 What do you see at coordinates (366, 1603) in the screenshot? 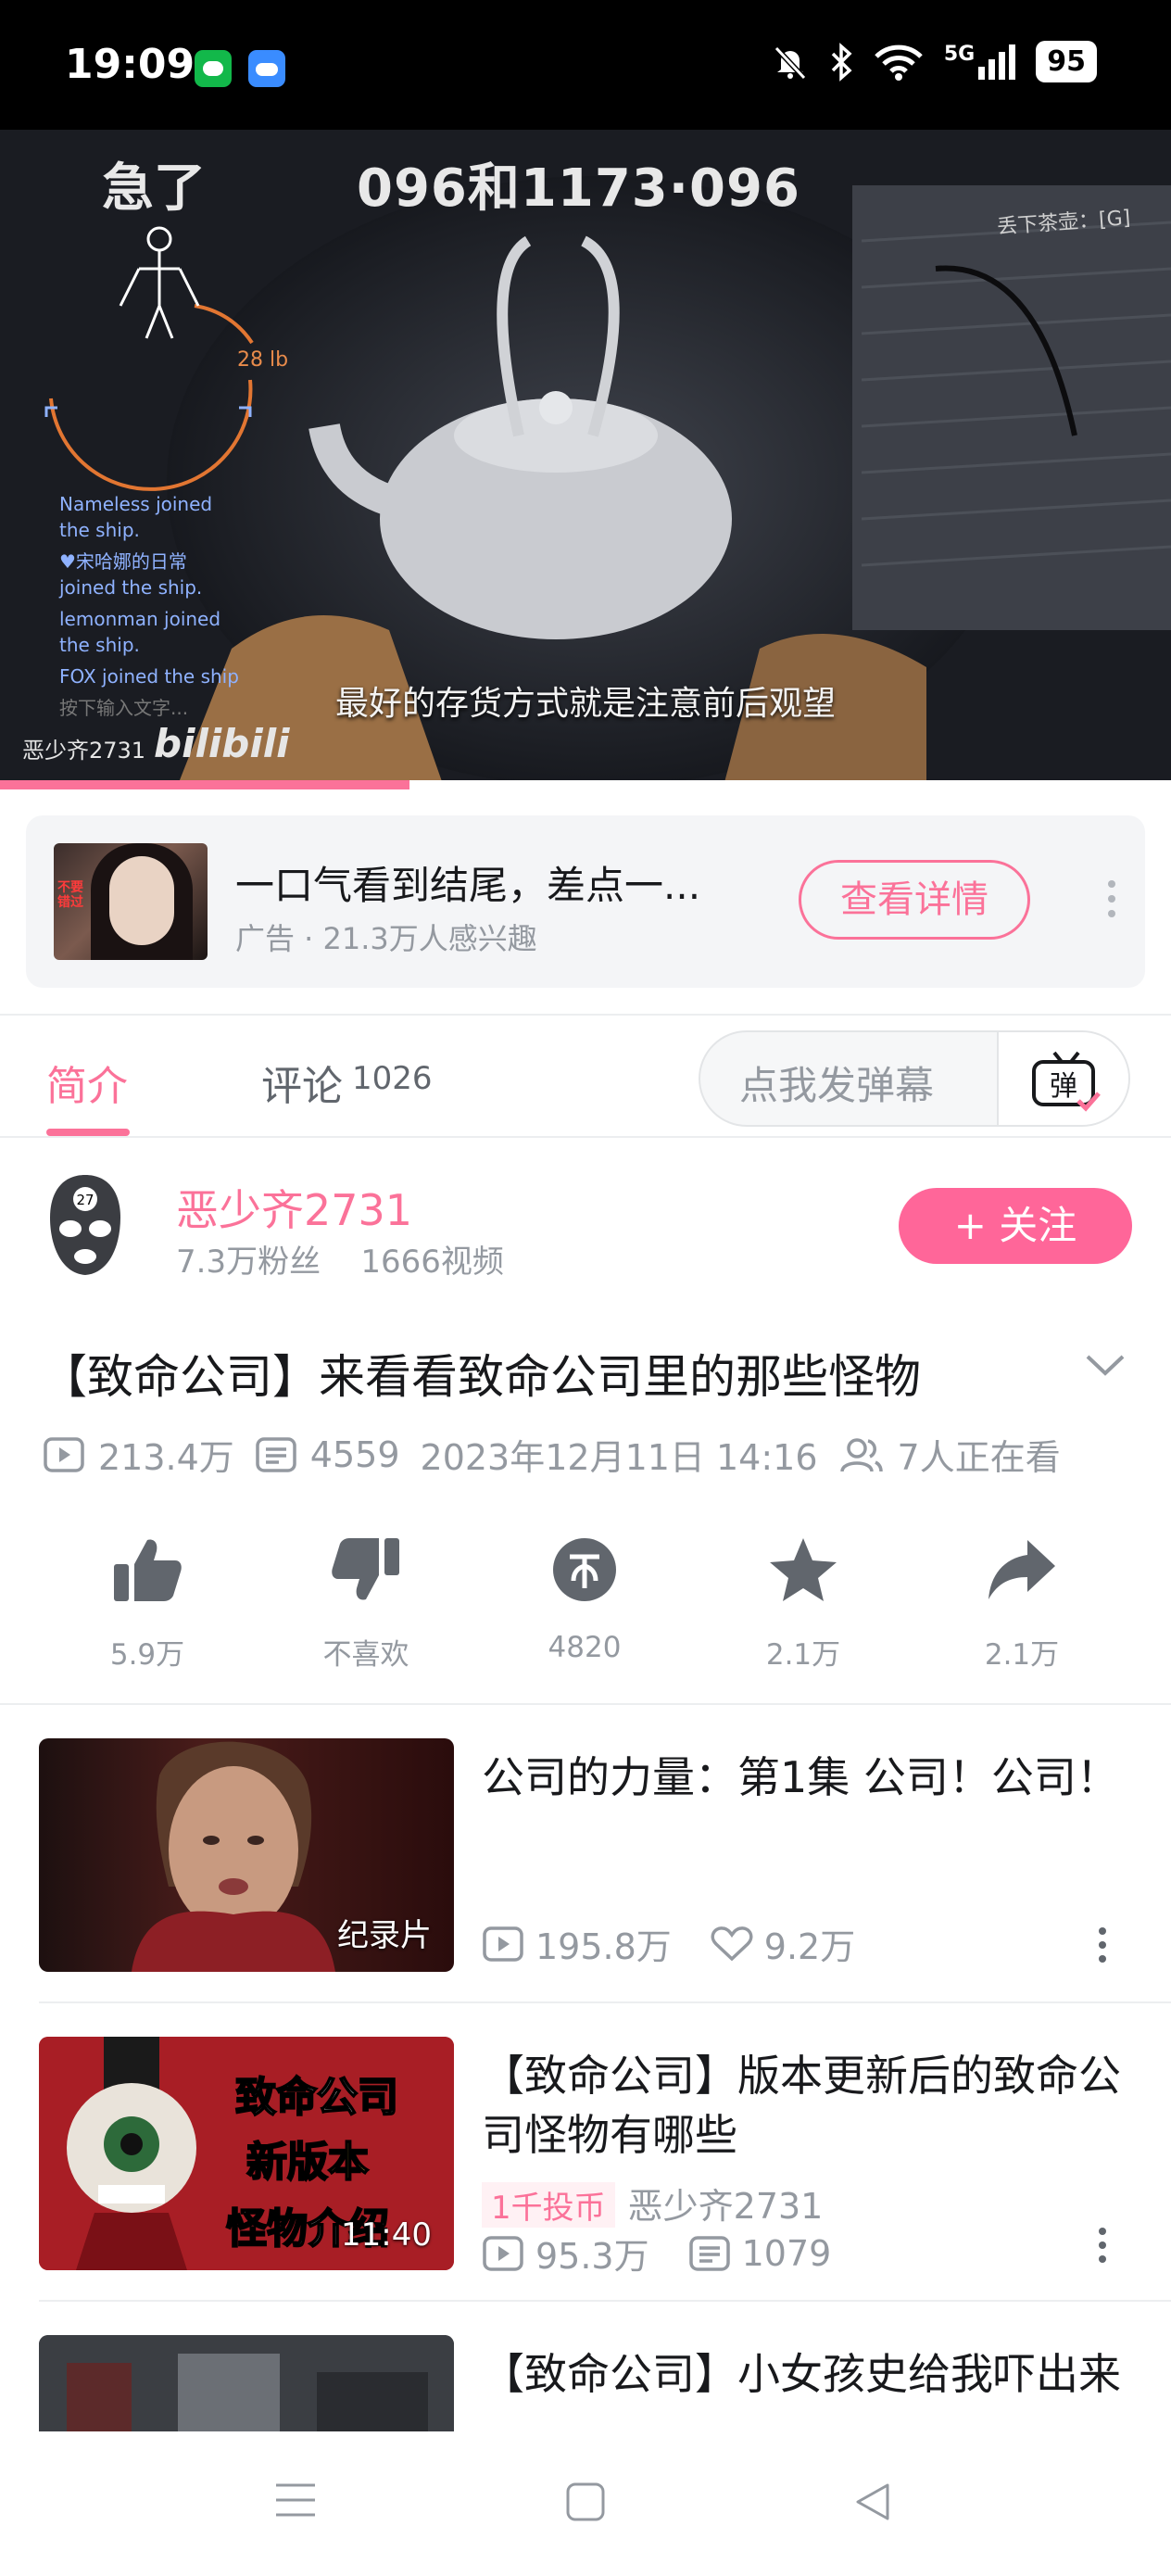
I see `dislike-button: 不喜欢` at bounding box center [366, 1603].